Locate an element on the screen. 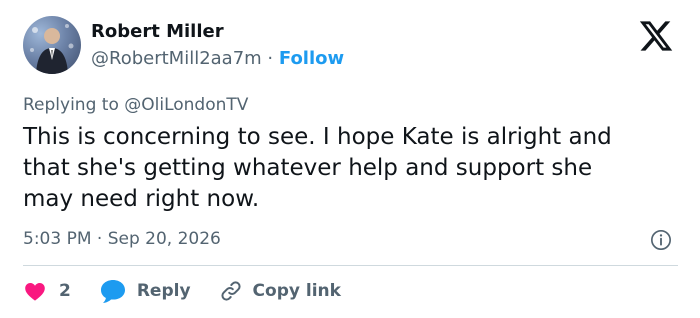 The height and width of the screenshot is (318, 700). author-handle: @RobertMill2aa7m is located at coordinates (176, 58).